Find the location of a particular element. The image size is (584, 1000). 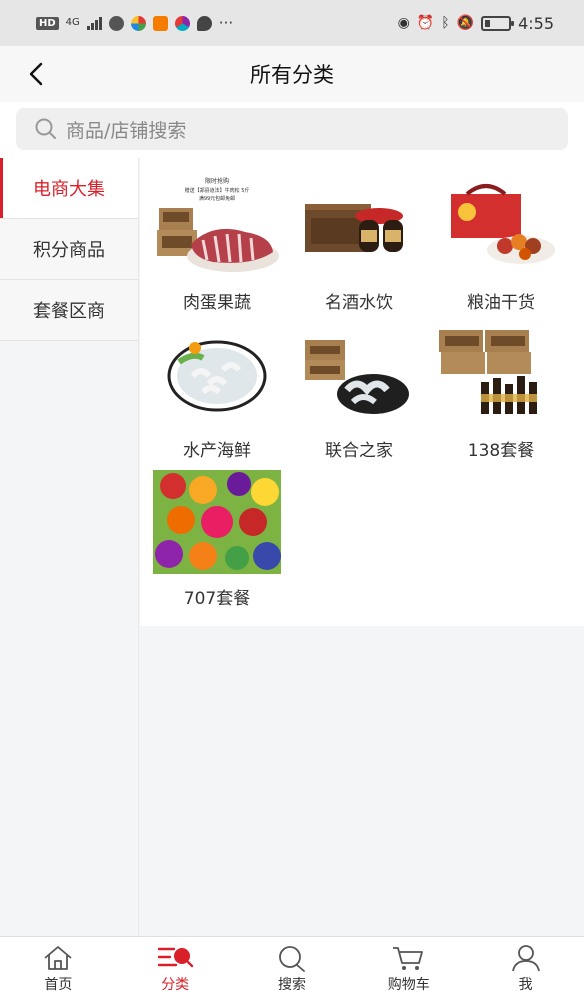

eye-icon: ◉ is located at coordinates (403, 23).